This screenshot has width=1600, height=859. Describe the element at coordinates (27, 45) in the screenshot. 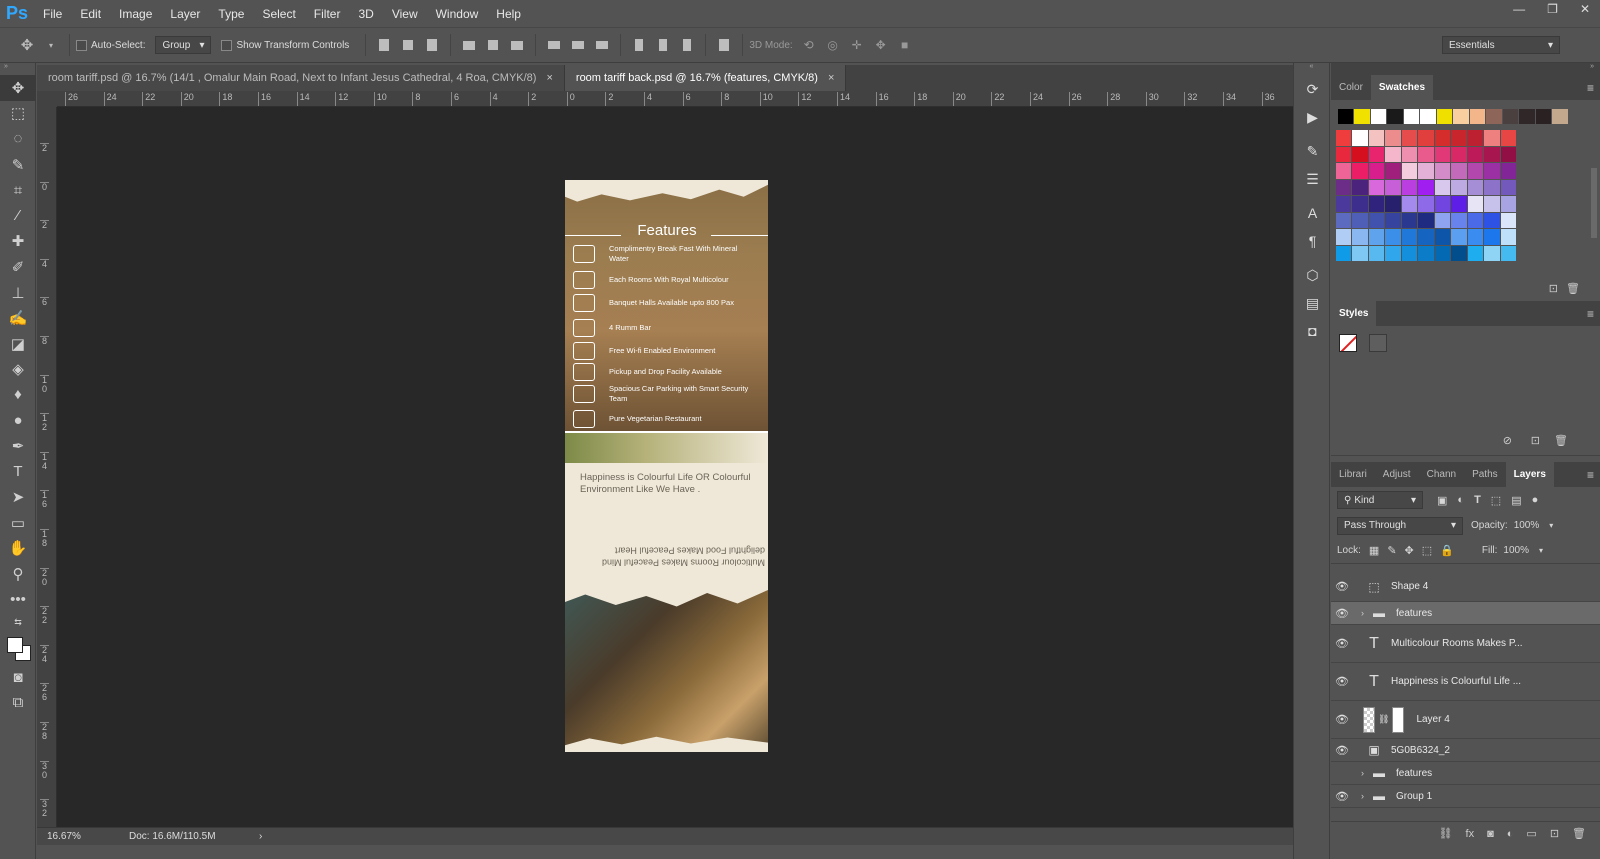

I see `move-tool-preset-icon: ✥` at that location.